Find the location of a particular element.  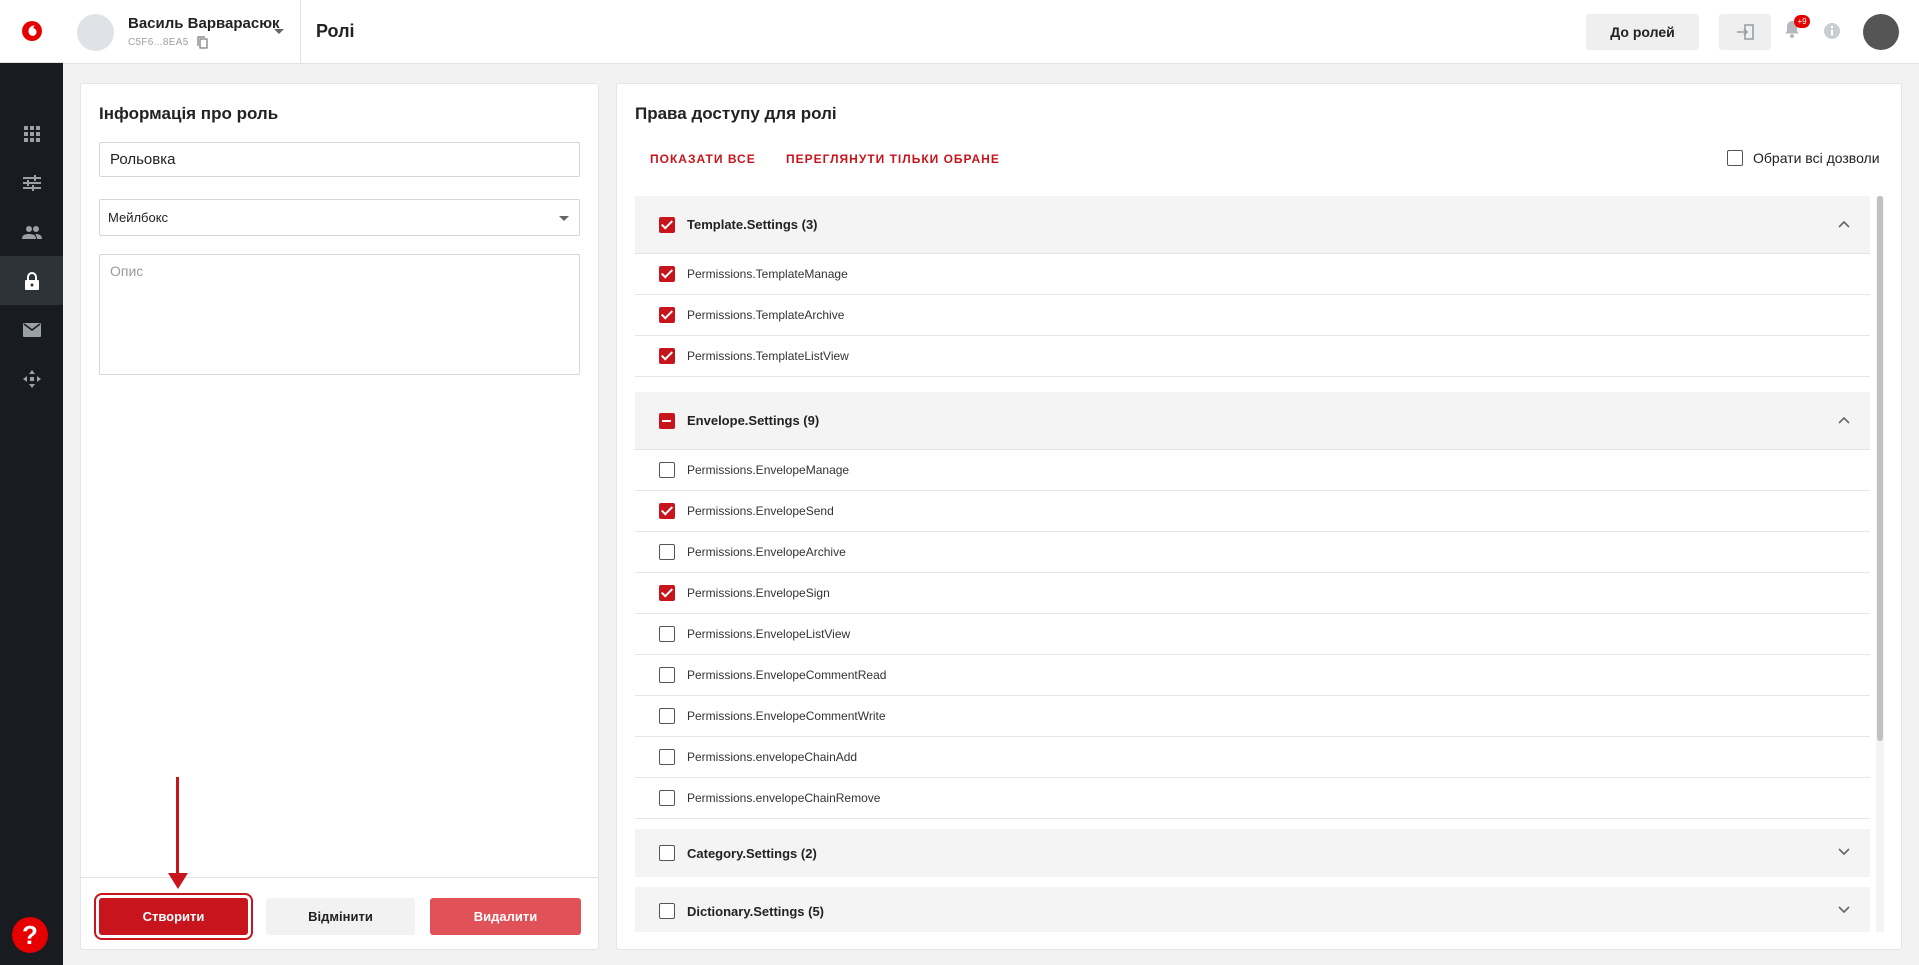

vodafone-logo is located at coordinates (31, 31).